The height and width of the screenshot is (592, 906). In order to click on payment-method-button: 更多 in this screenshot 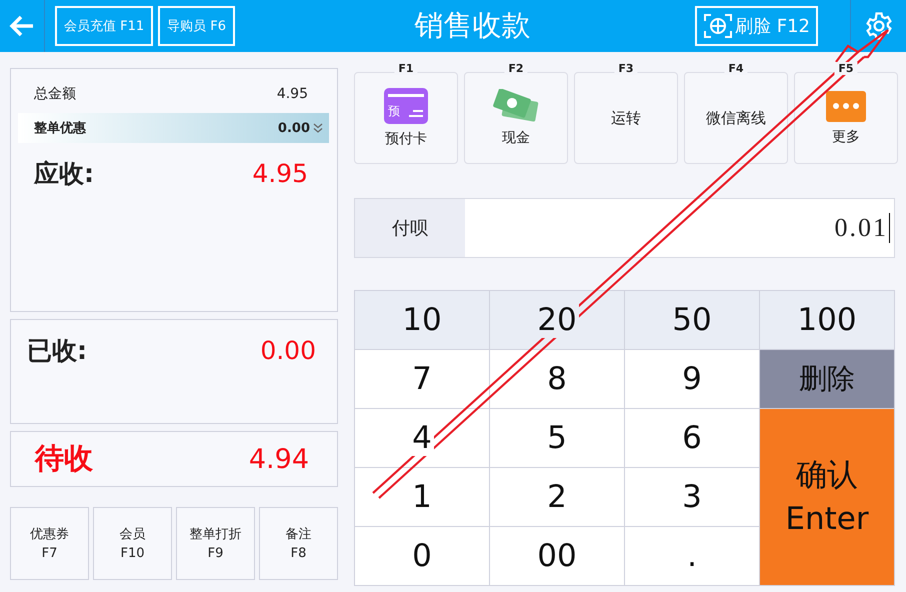, I will do `click(846, 118)`.